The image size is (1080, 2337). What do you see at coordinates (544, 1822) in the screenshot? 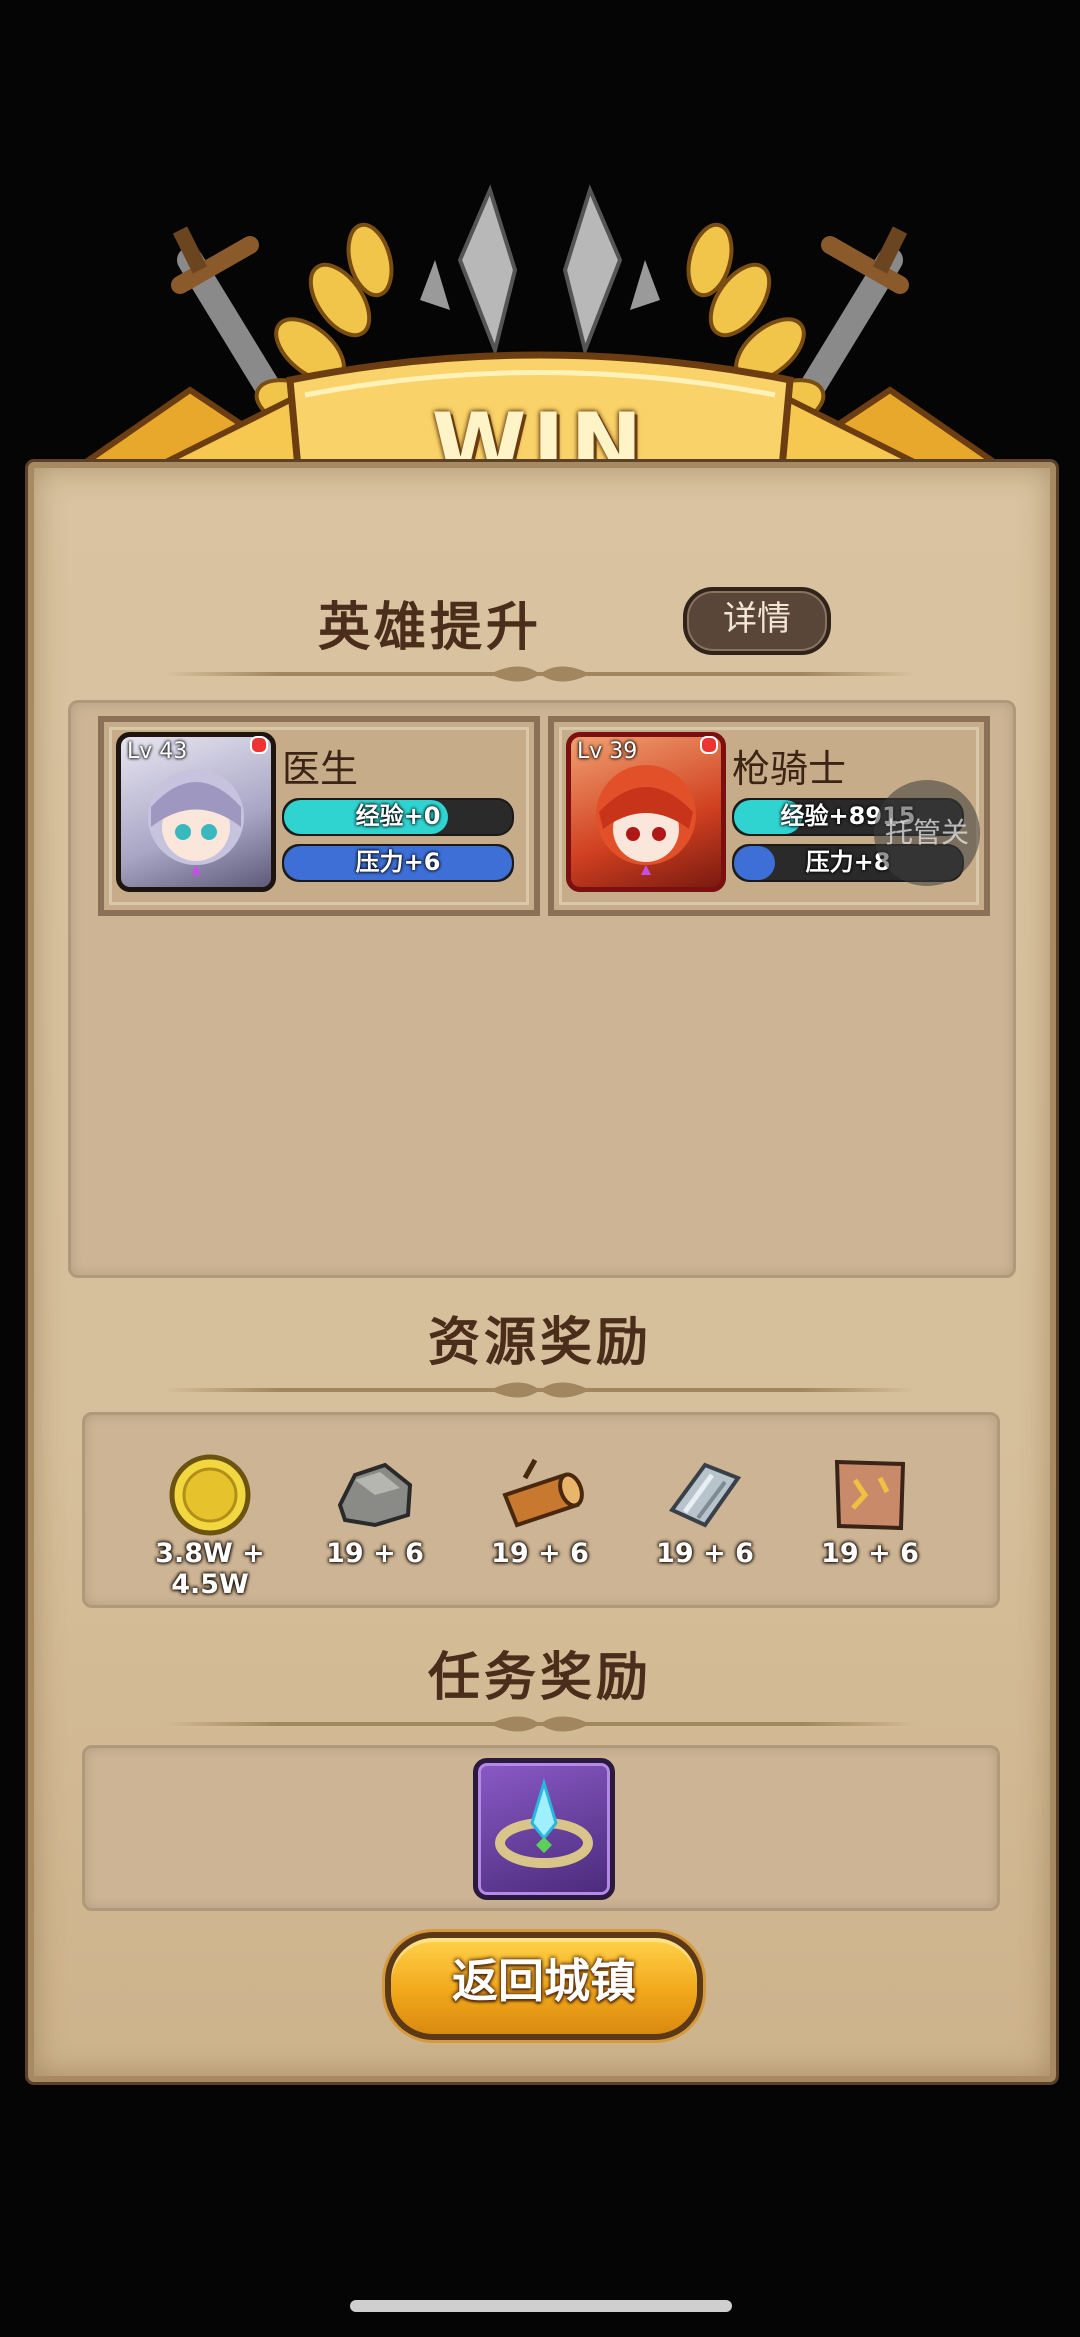
I see `crystal-ring-icon` at bounding box center [544, 1822].